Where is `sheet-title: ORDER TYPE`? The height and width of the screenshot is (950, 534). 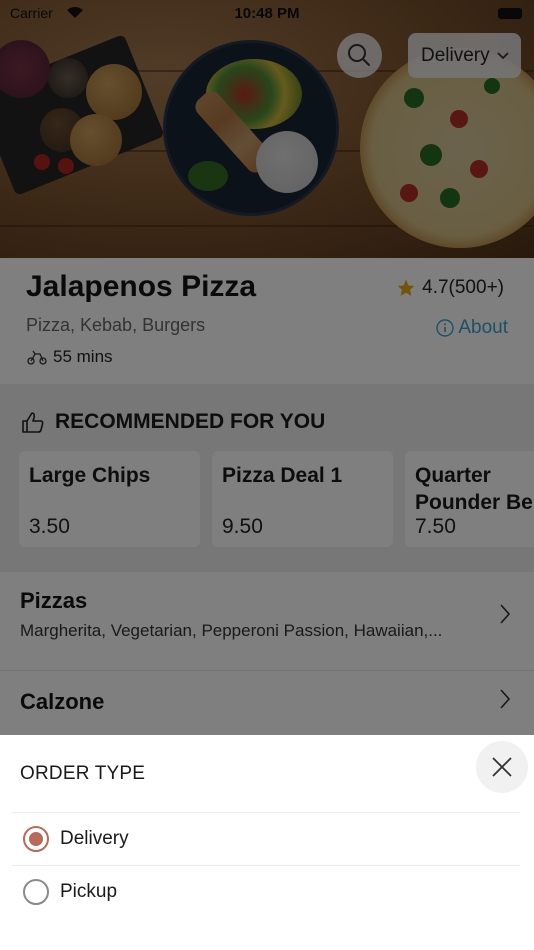 sheet-title: ORDER TYPE is located at coordinates (83, 773).